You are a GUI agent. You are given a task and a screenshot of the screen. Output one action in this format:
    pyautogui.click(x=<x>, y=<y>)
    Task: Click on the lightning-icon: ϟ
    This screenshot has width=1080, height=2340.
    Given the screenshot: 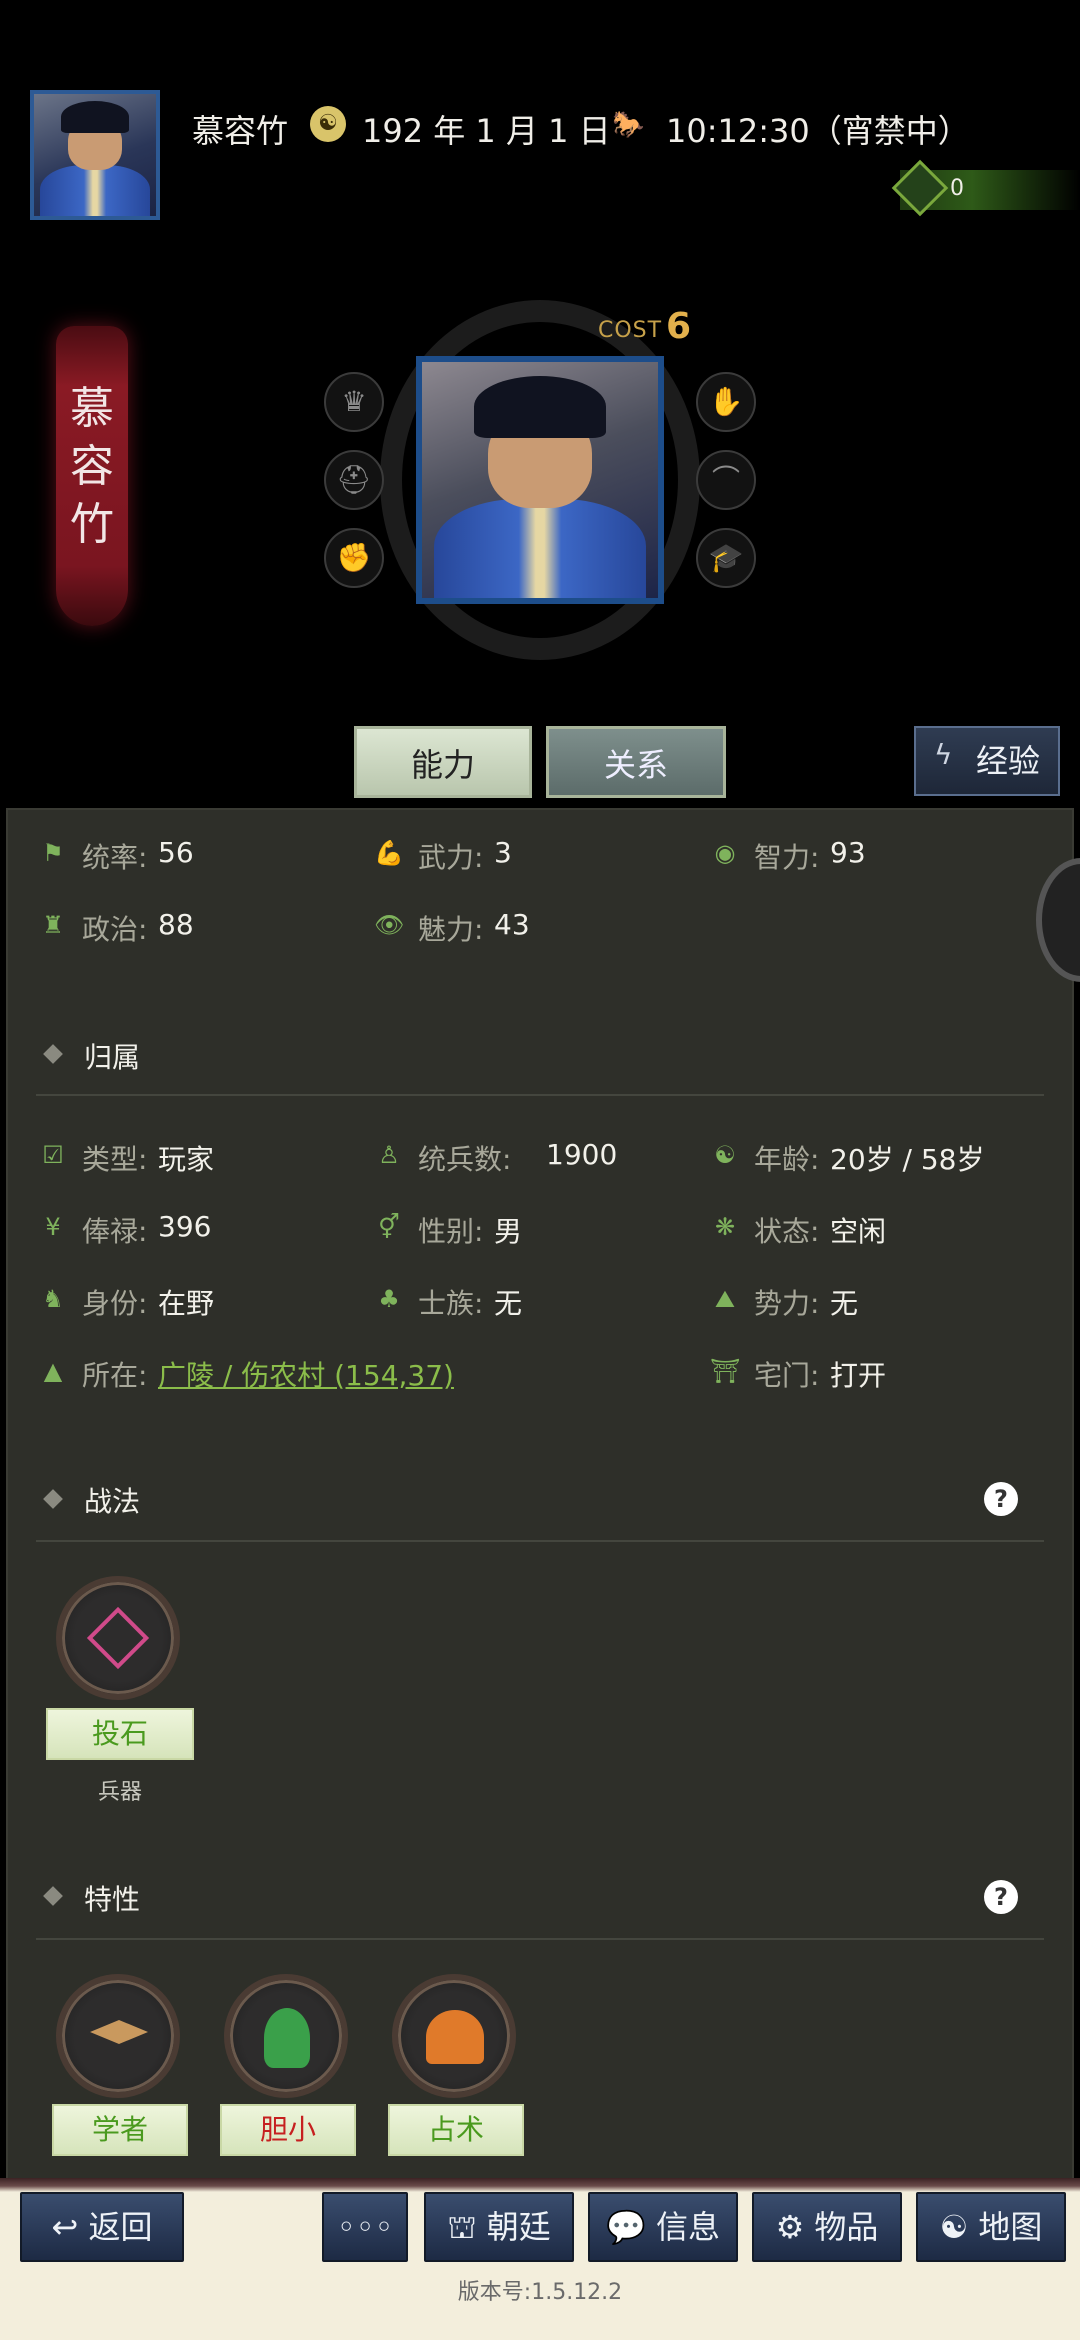 What is the action you would take?
    pyautogui.click(x=943, y=754)
    